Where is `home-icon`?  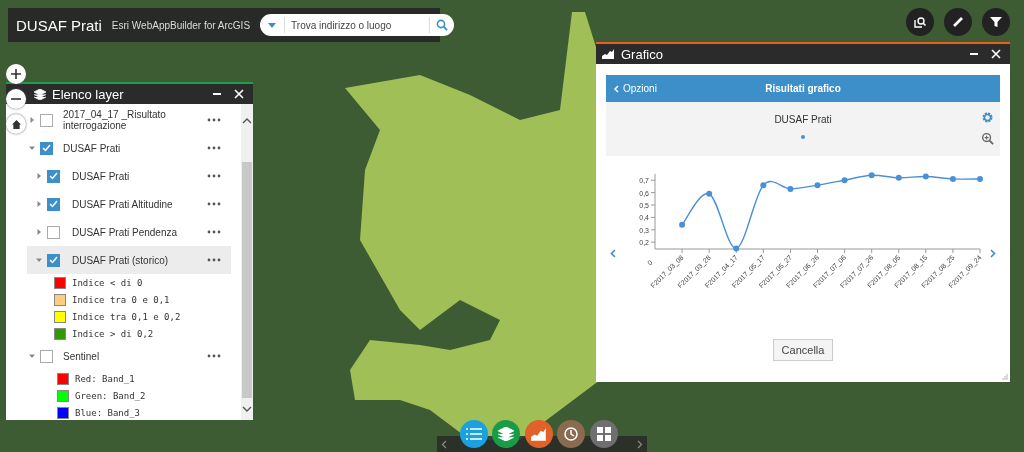 home-icon is located at coordinates (16, 124).